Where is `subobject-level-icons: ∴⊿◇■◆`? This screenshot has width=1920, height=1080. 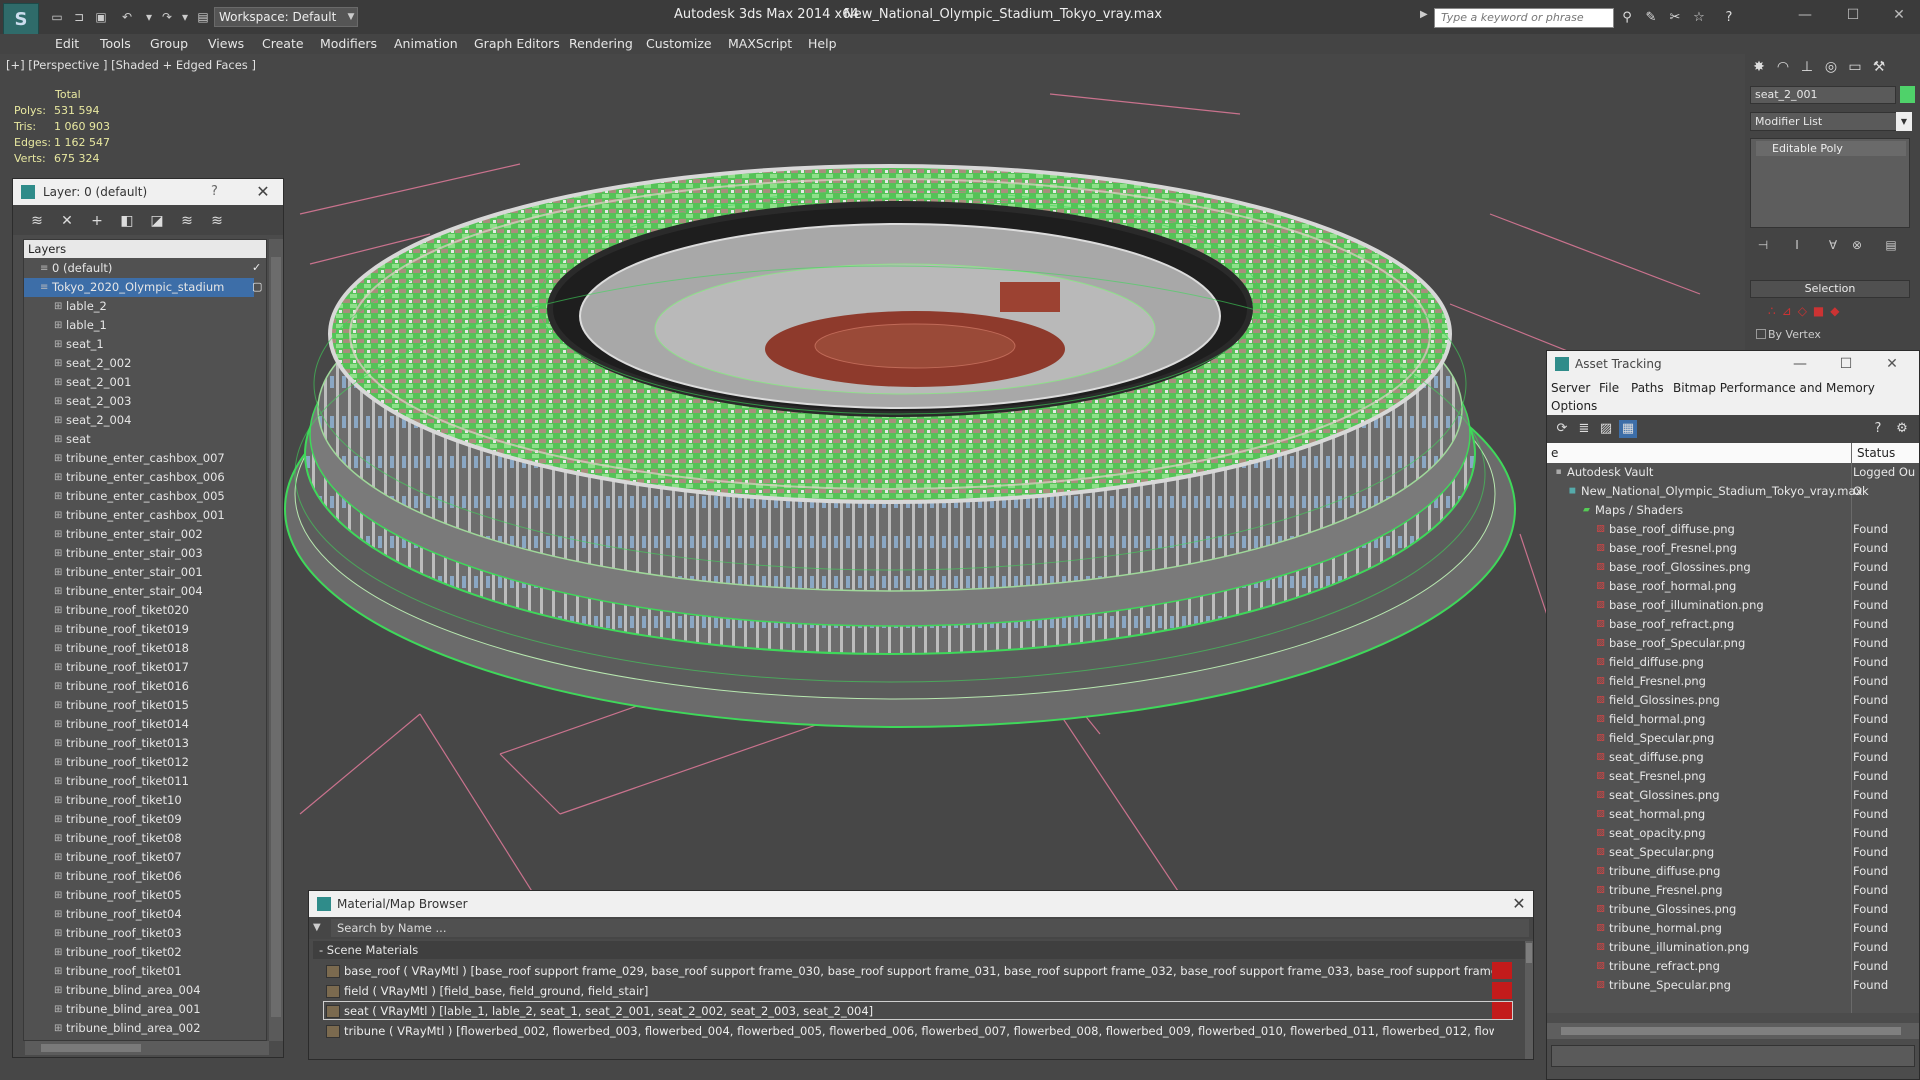
subobject-level-icons: ∴⊿◇■◆ is located at coordinates (1828, 311).